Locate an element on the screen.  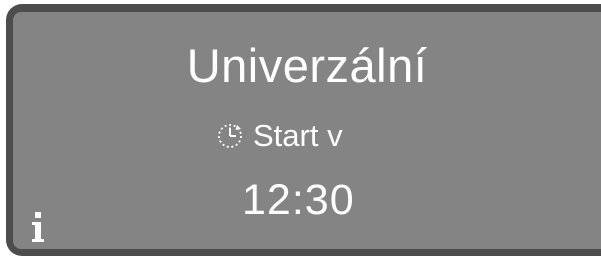
start-time: 12:30 is located at coordinates (298, 200).